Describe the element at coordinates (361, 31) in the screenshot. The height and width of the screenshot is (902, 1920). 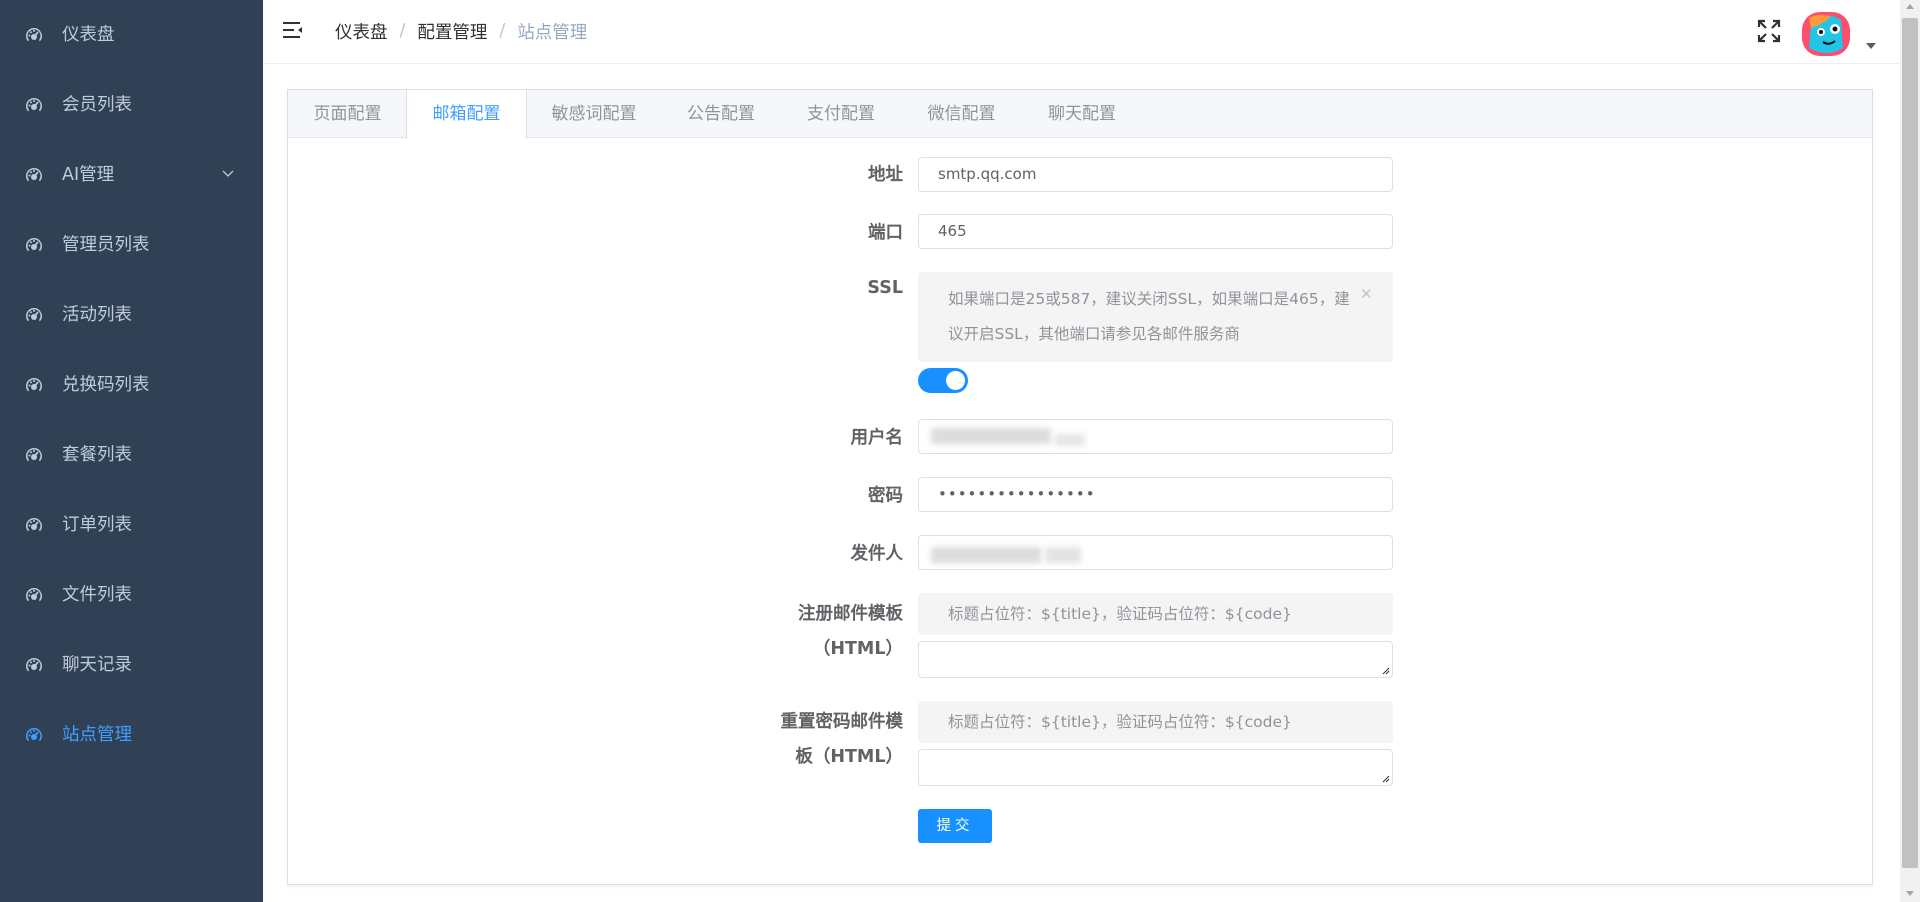
I see `breadcrumb-item-dashboard: 仪表盘` at that location.